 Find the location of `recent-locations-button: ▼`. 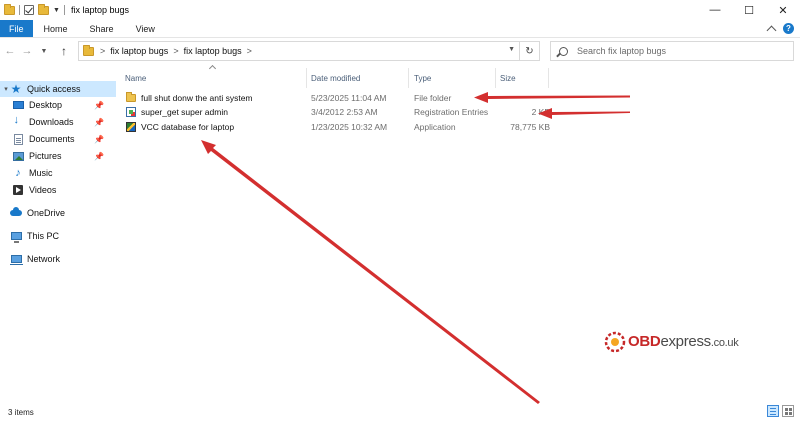

recent-locations-button: ▼ is located at coordinates (44, 51).